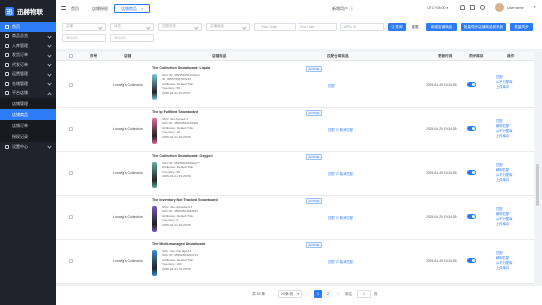  I want to click on match-status-select: 匹配状态, so click(180, 27).